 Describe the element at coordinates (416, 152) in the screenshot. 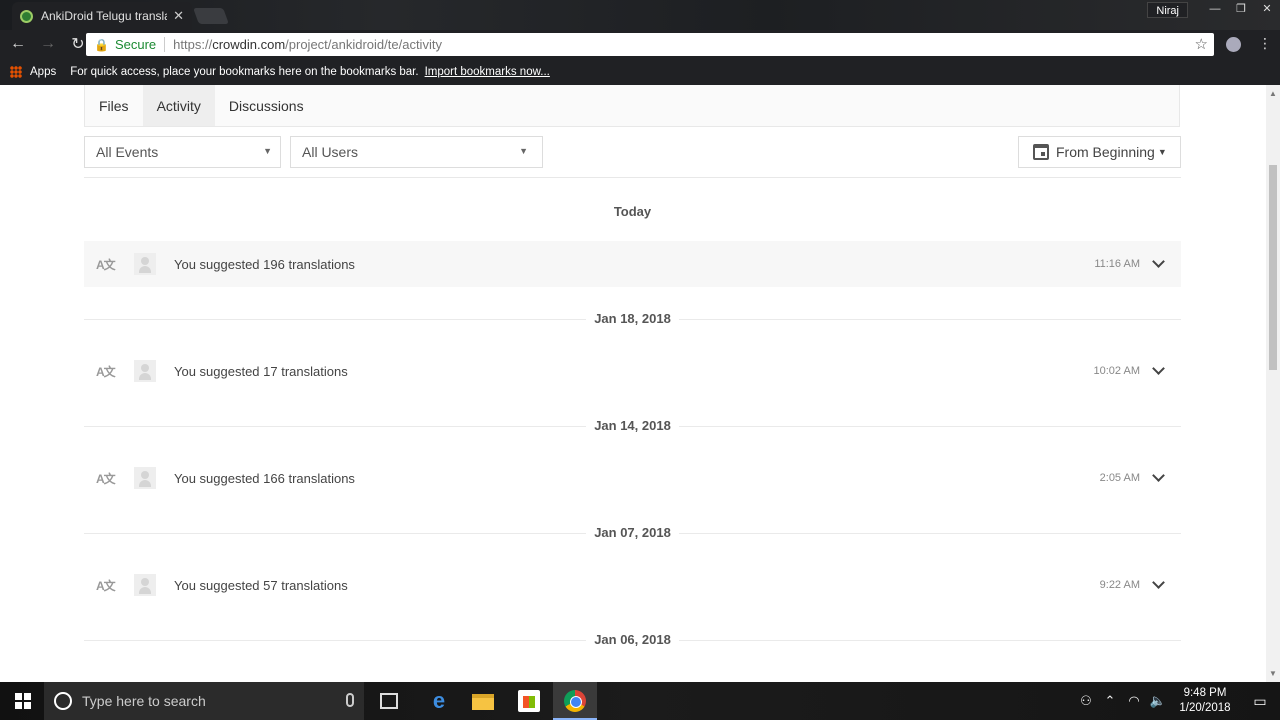

I see `users-filter-select: All Users ▼` at that location.